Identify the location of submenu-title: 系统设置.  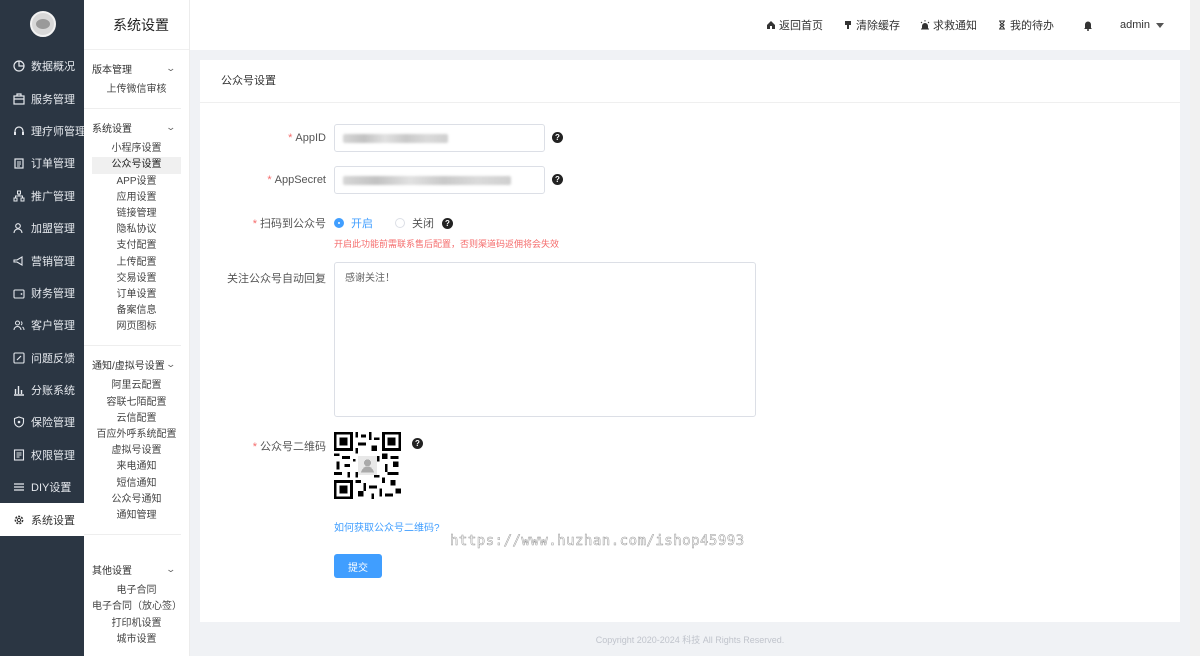
(136, 25).